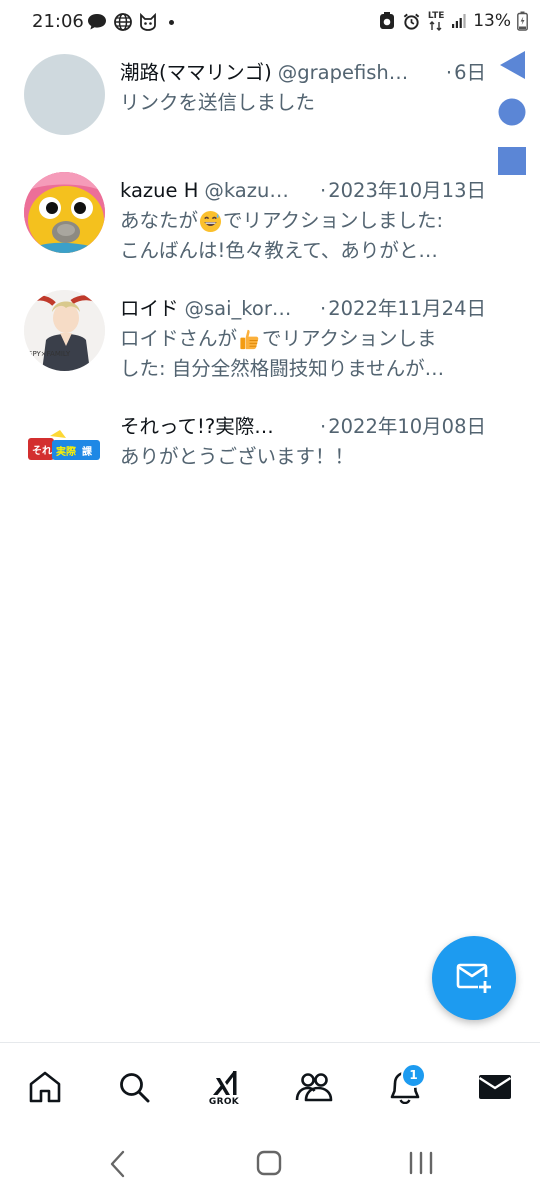  I want to click on home-button-icon, so click(269, 1163).